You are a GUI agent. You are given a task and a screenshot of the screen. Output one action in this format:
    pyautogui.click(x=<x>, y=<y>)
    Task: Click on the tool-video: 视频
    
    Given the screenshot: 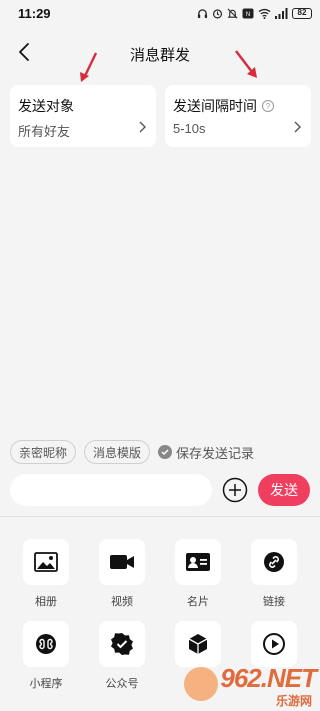 What is the action you would take?
    pyautogui.click(x=122, y=574)
    